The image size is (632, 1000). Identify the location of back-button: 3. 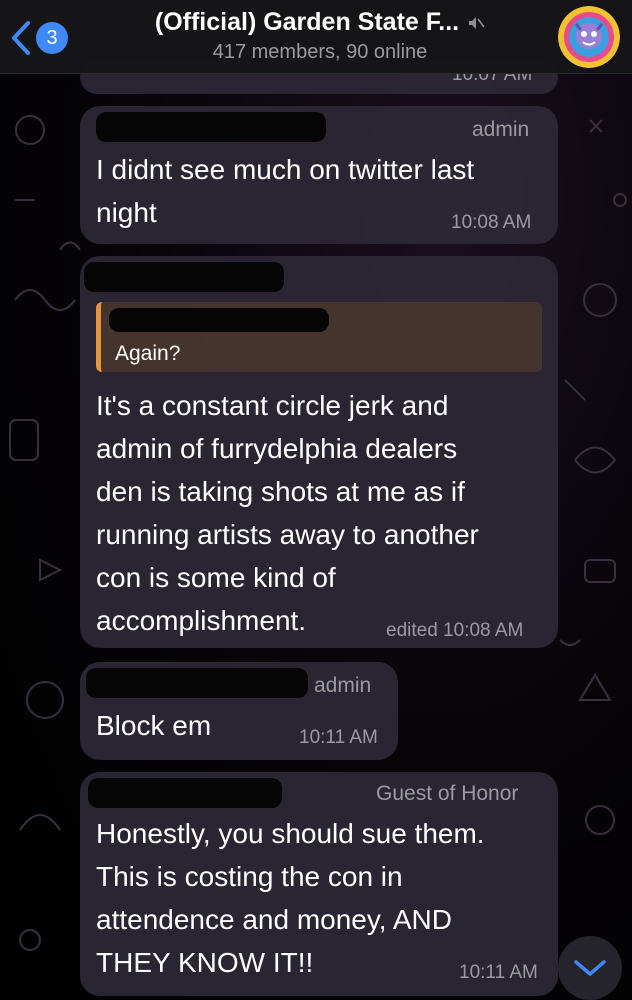
(39, 38).